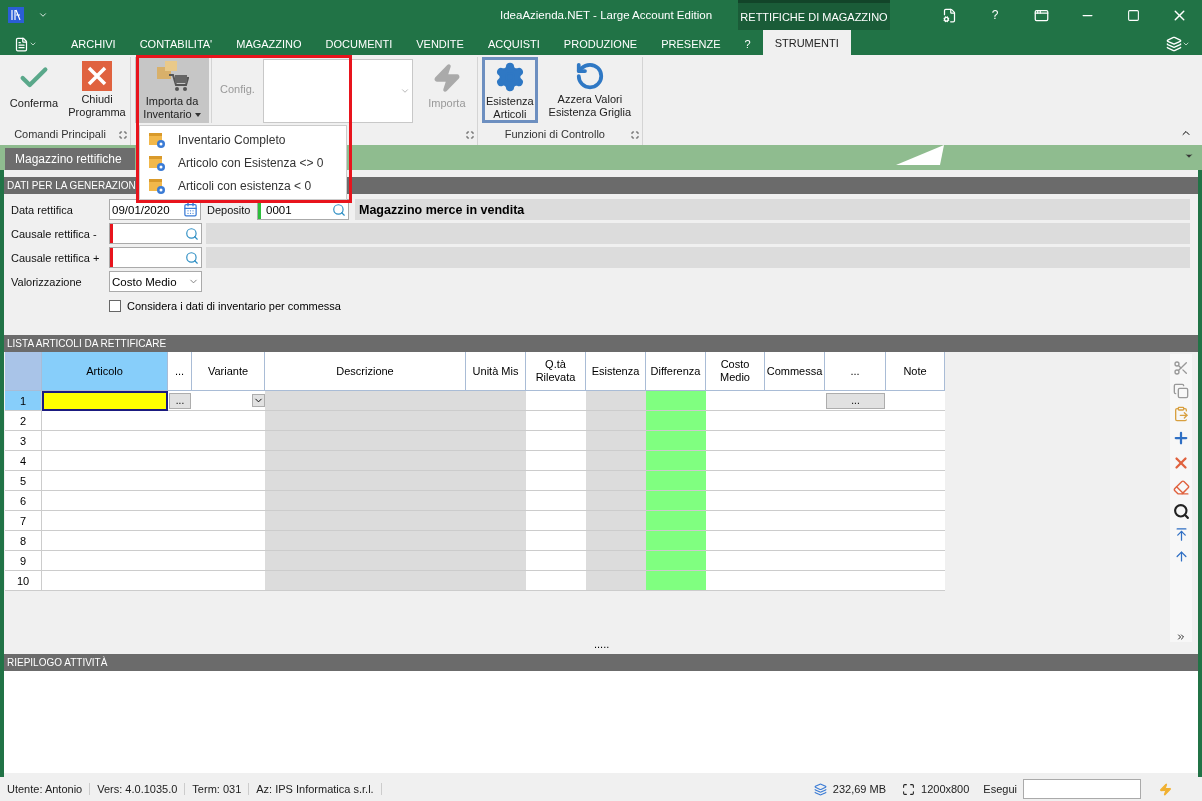 This screenshot has width=1202, height=801. I want to click on row-number: 9, so click(23, 561).